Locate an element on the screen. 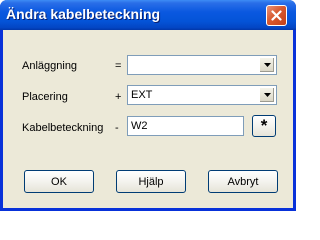 Image resolution: width=320 pixels, height=240 pixels. title-bar: Ändra kabelbeteckning is located at coordinates (148, 15).